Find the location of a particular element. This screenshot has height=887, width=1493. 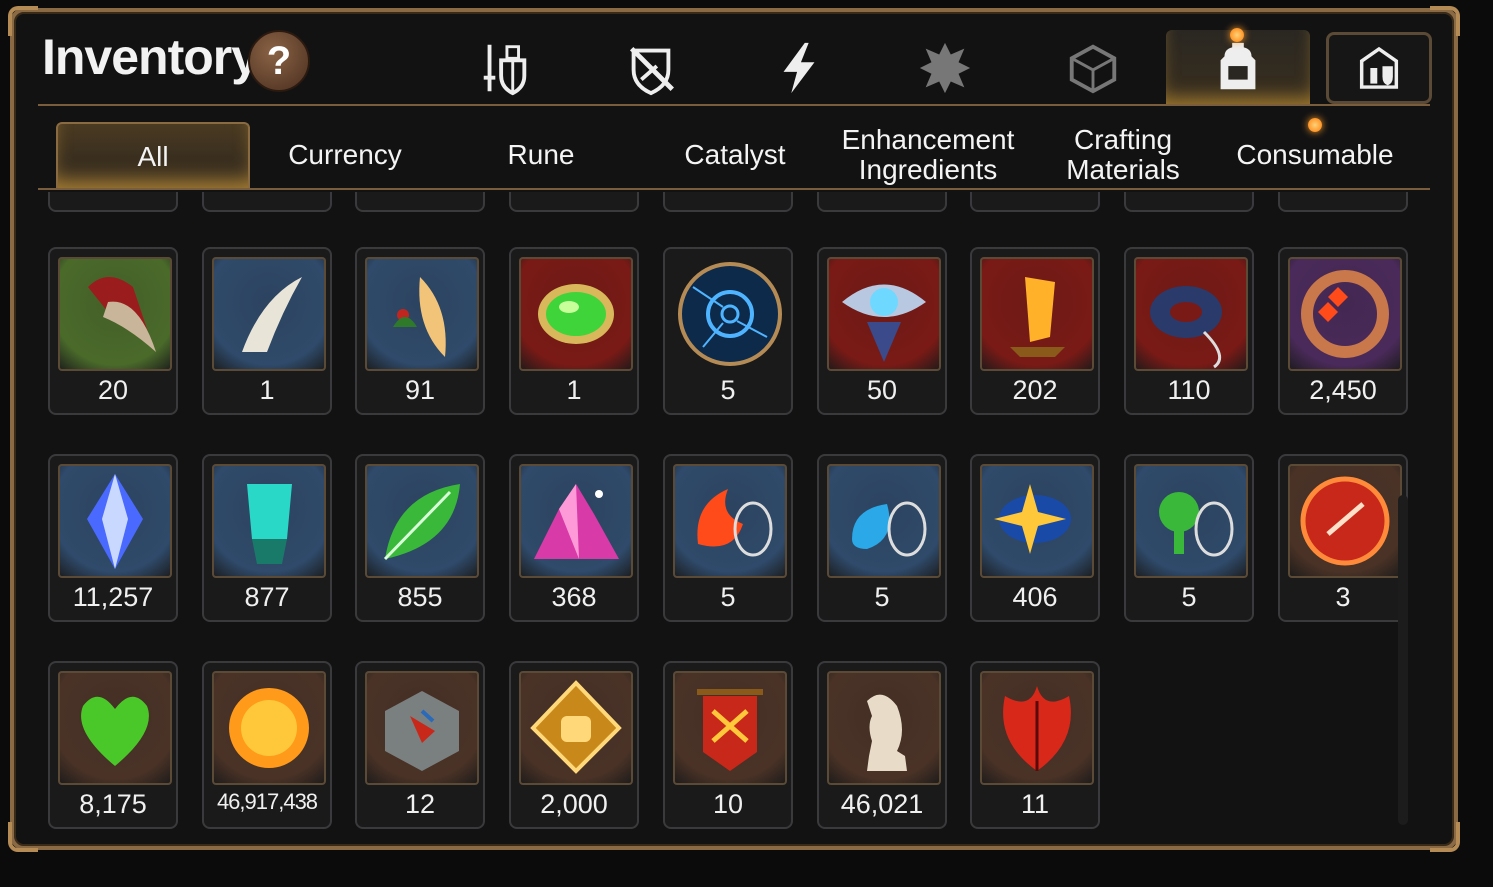

item-slot: 877 is located at coordinates (267, 538).